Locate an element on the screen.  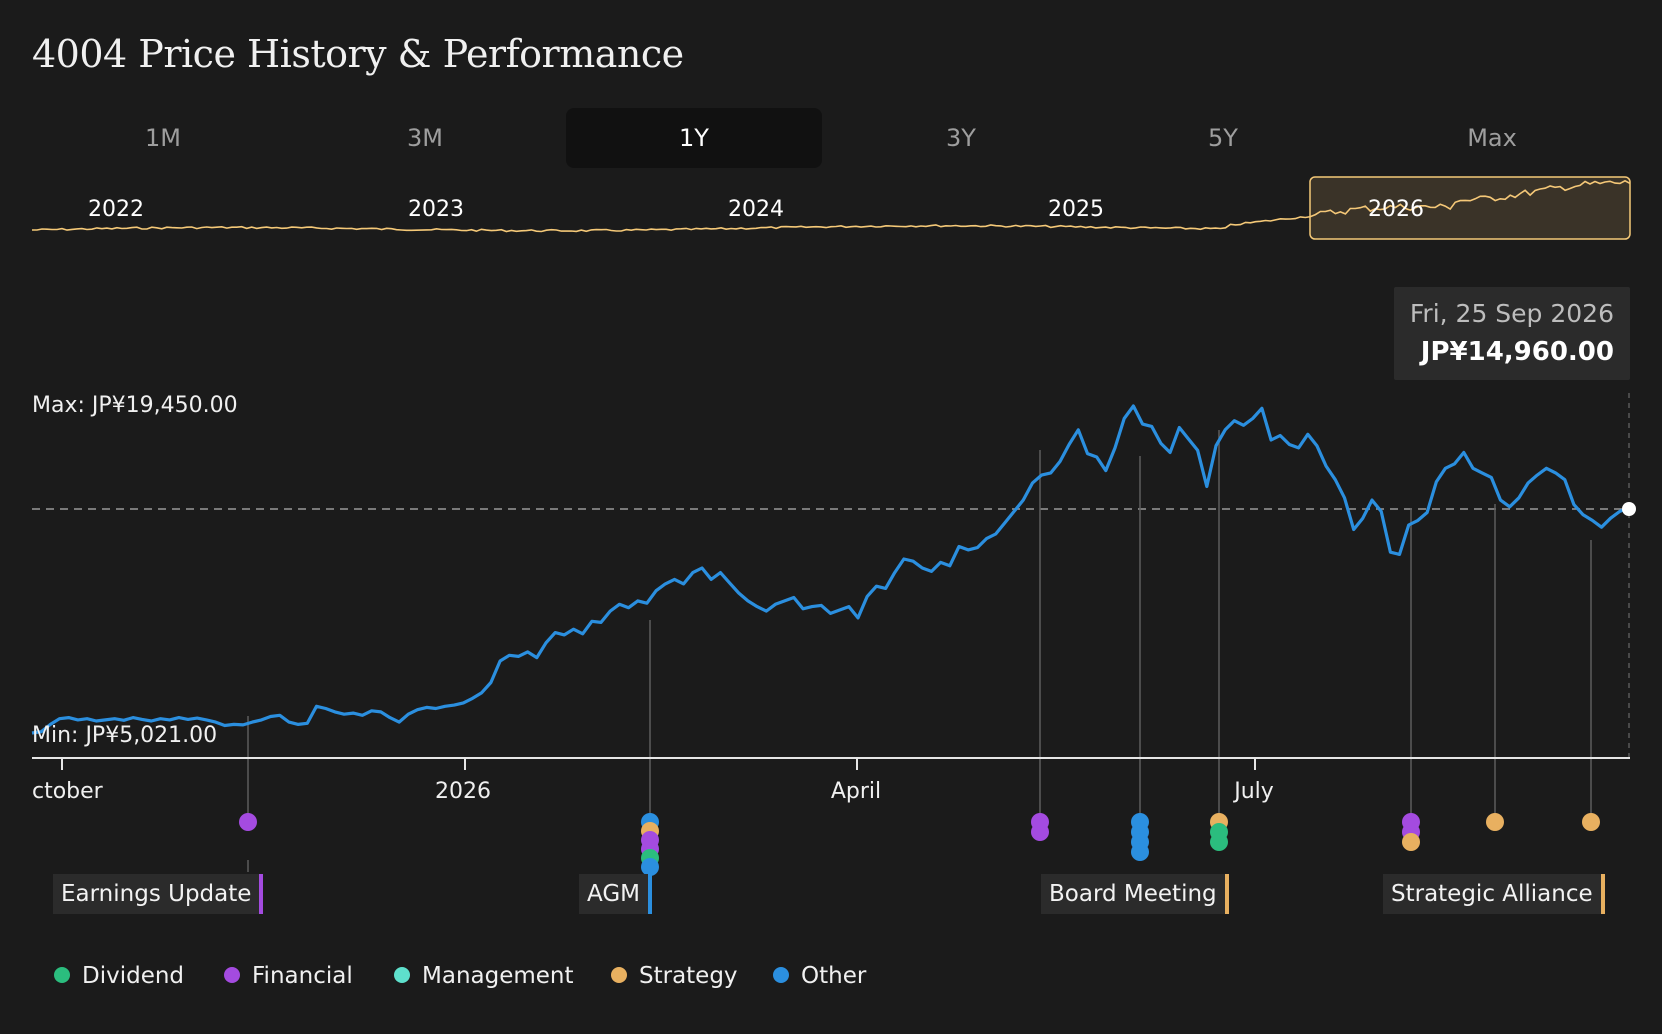
price-tooltip: Fri, 25 Sep 2026 JP¥14,960.00 is located at coordinates (1512, 333).